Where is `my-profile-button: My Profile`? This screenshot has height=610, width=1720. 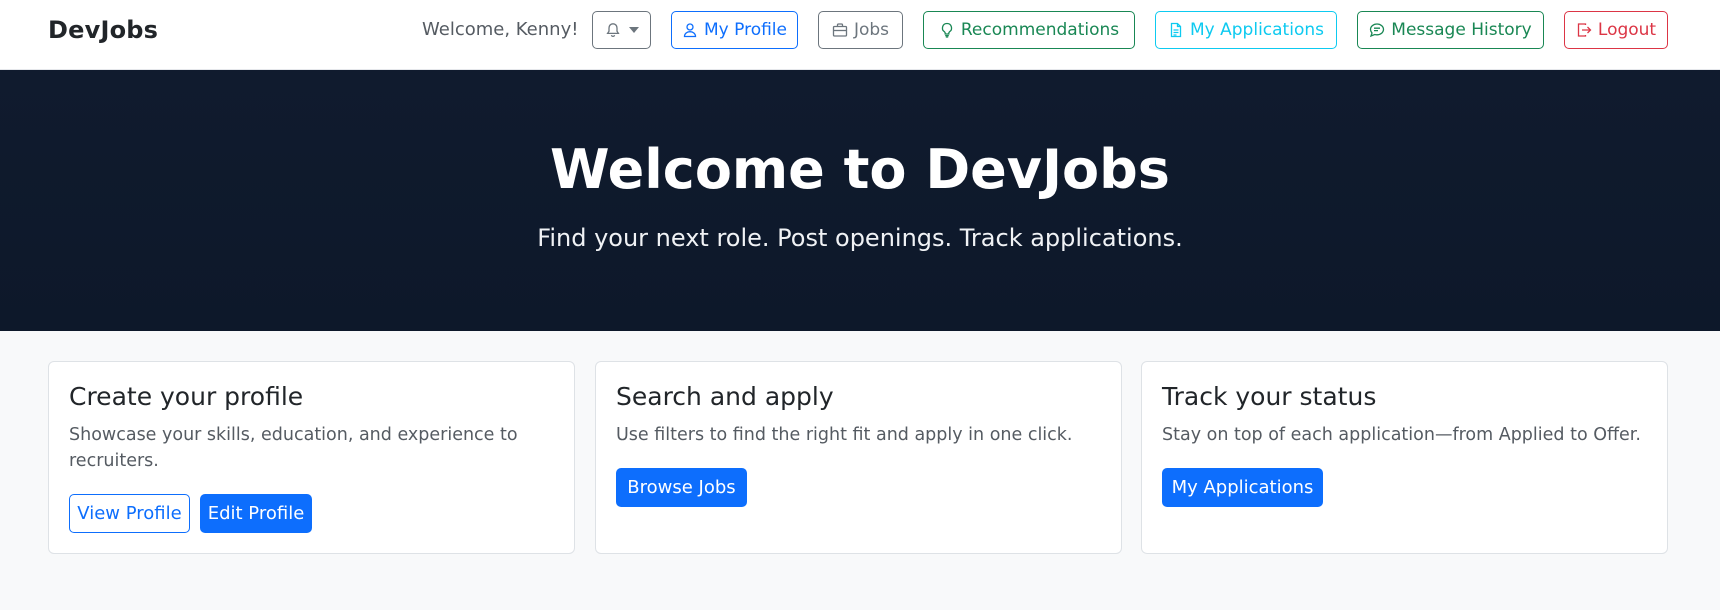
my-profile-button: My Profile is located at coordinates (734, 30).